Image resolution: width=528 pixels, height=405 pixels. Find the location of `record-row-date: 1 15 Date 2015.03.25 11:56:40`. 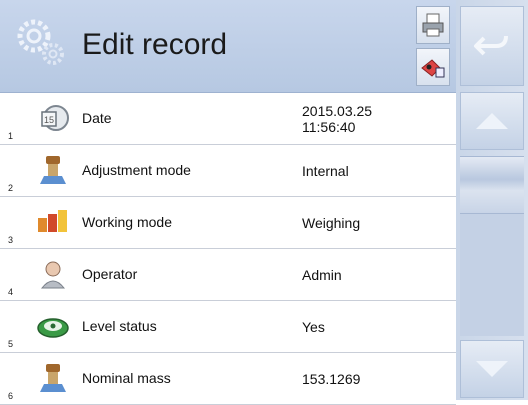

record-row-date: 1 15 Date 2015.03.25 11:56:40 is located at coordinates (228, 119).